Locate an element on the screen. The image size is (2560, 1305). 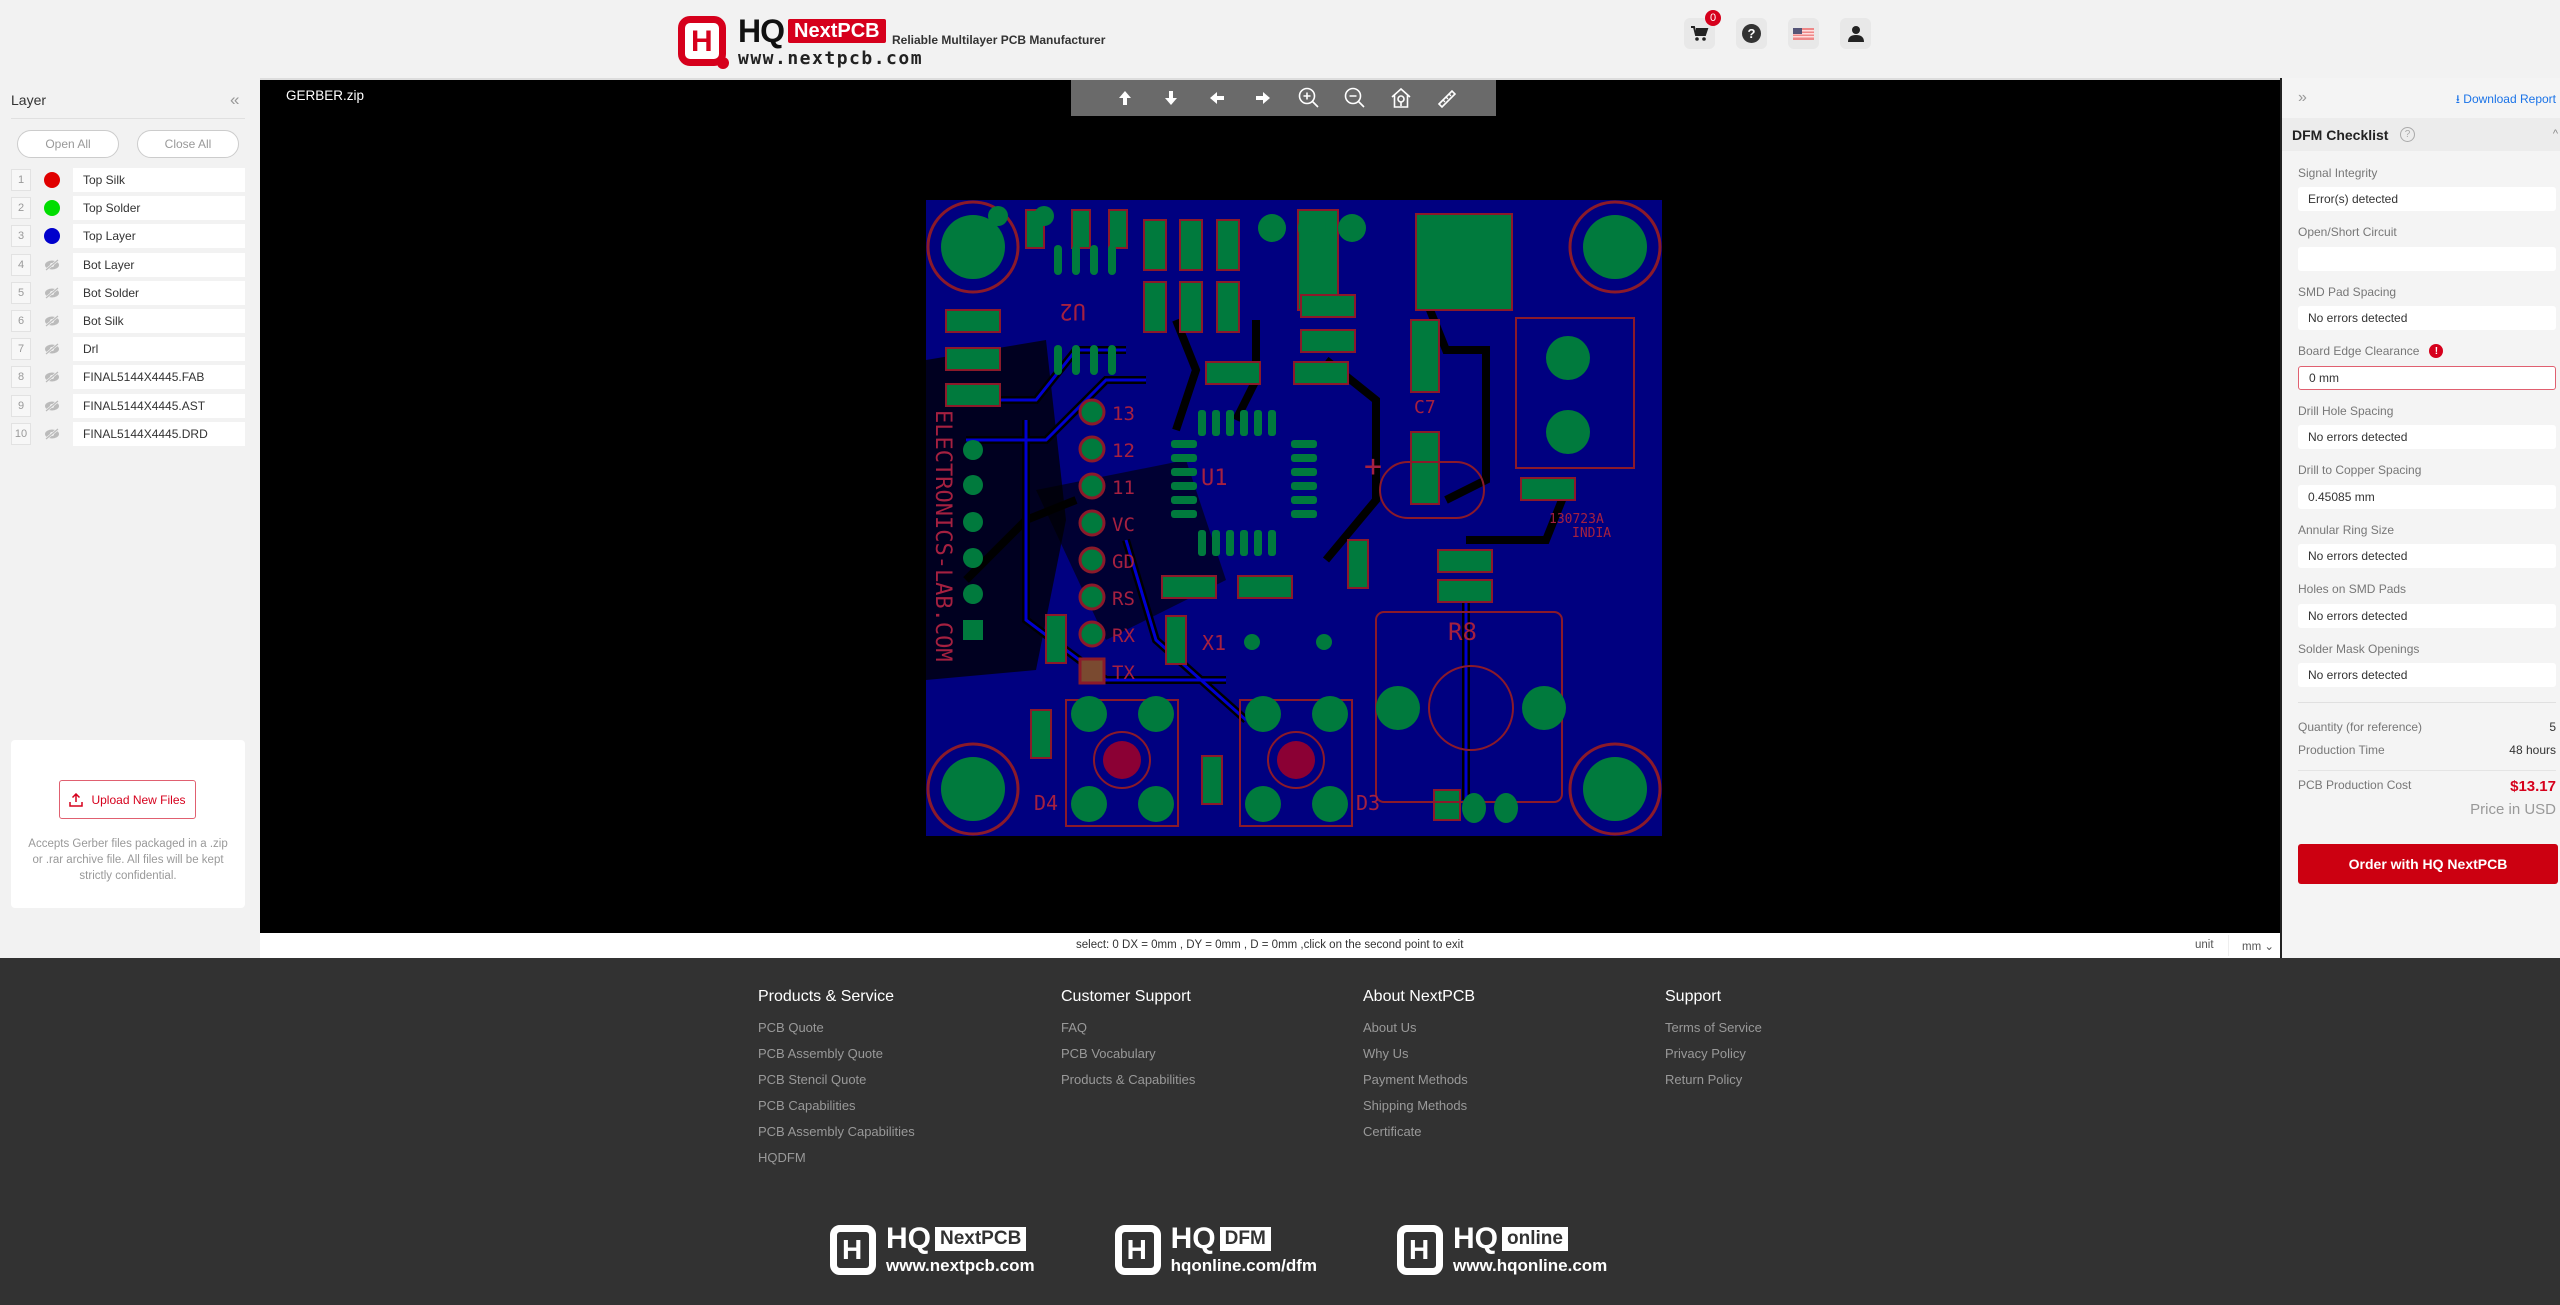
zoom-in-button is located at coordinates (1309, 98).